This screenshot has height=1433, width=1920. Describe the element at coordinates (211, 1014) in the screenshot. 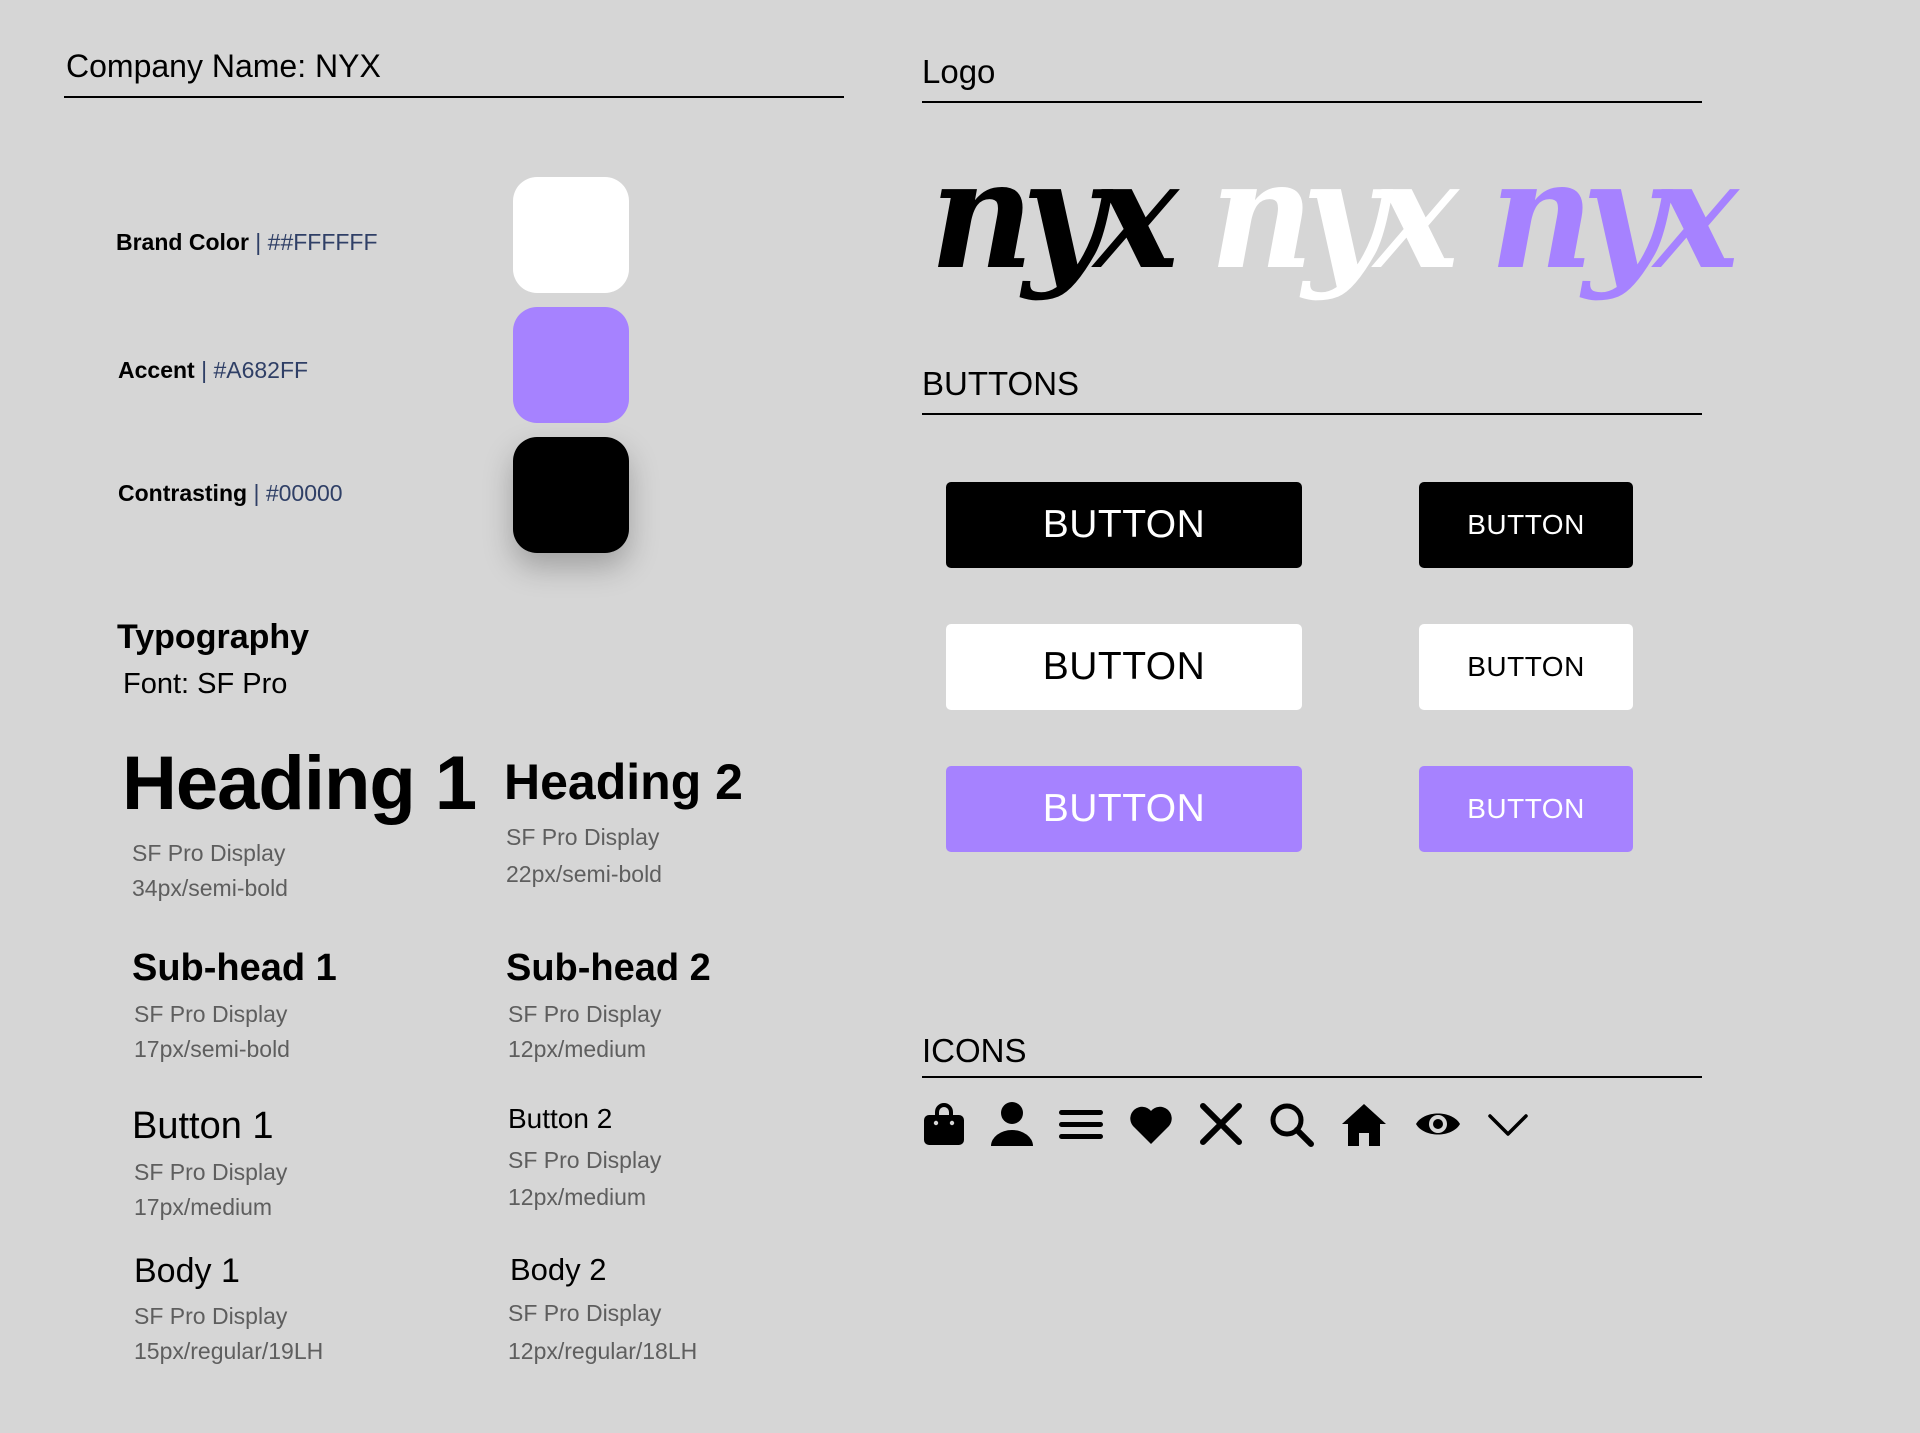

I see `subhead-1-family: SF Pro Display` at that location.